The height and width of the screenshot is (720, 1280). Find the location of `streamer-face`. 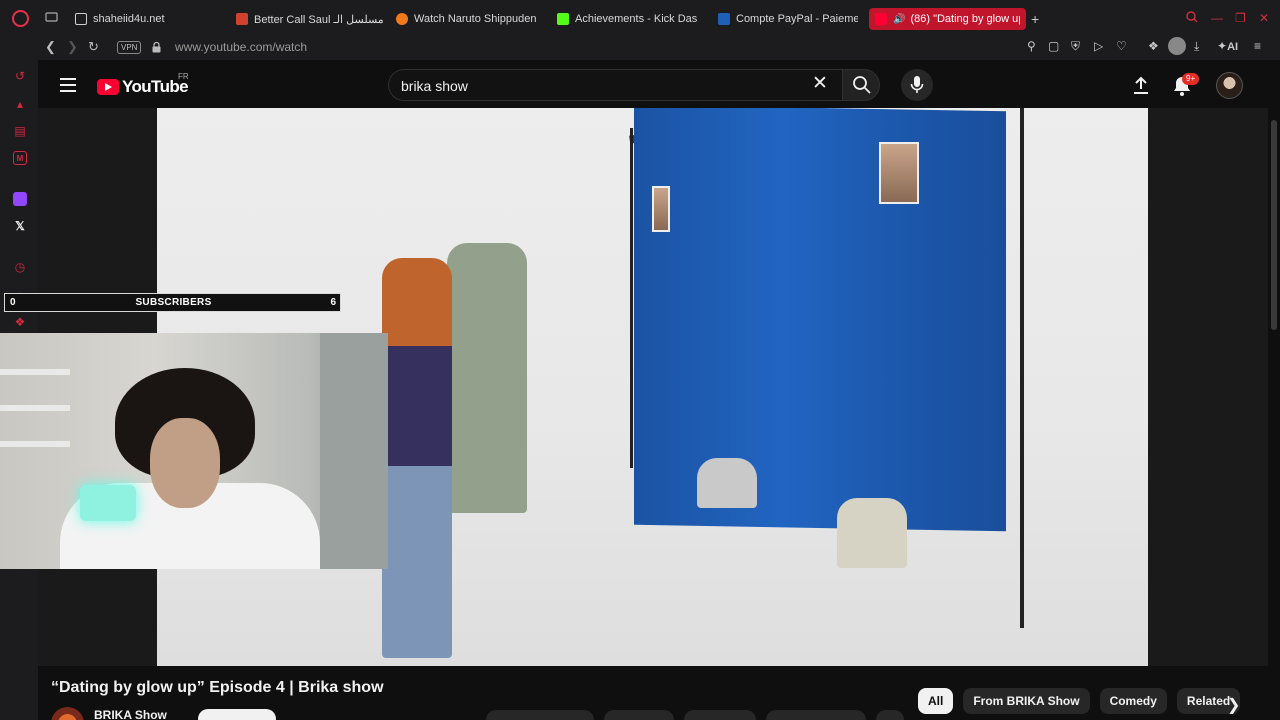

streamer-face is located at coordinates (185, 463).